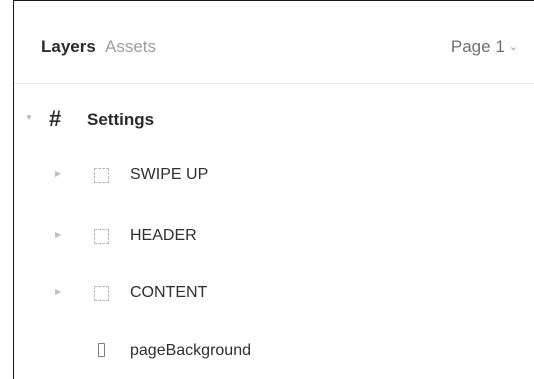  I want to click on layer-label: SWIPE UP, so click(169, 174).